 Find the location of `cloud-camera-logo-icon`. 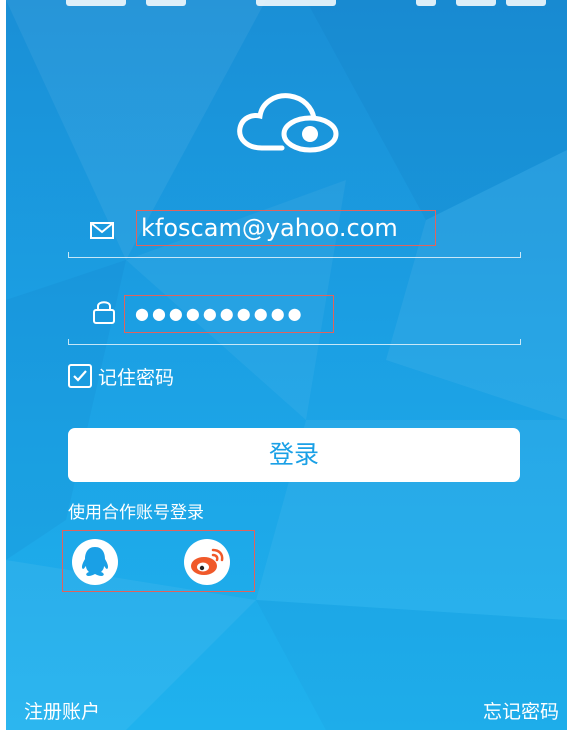

cloud-camera-logo-icon is located at coordinates (288, 123).